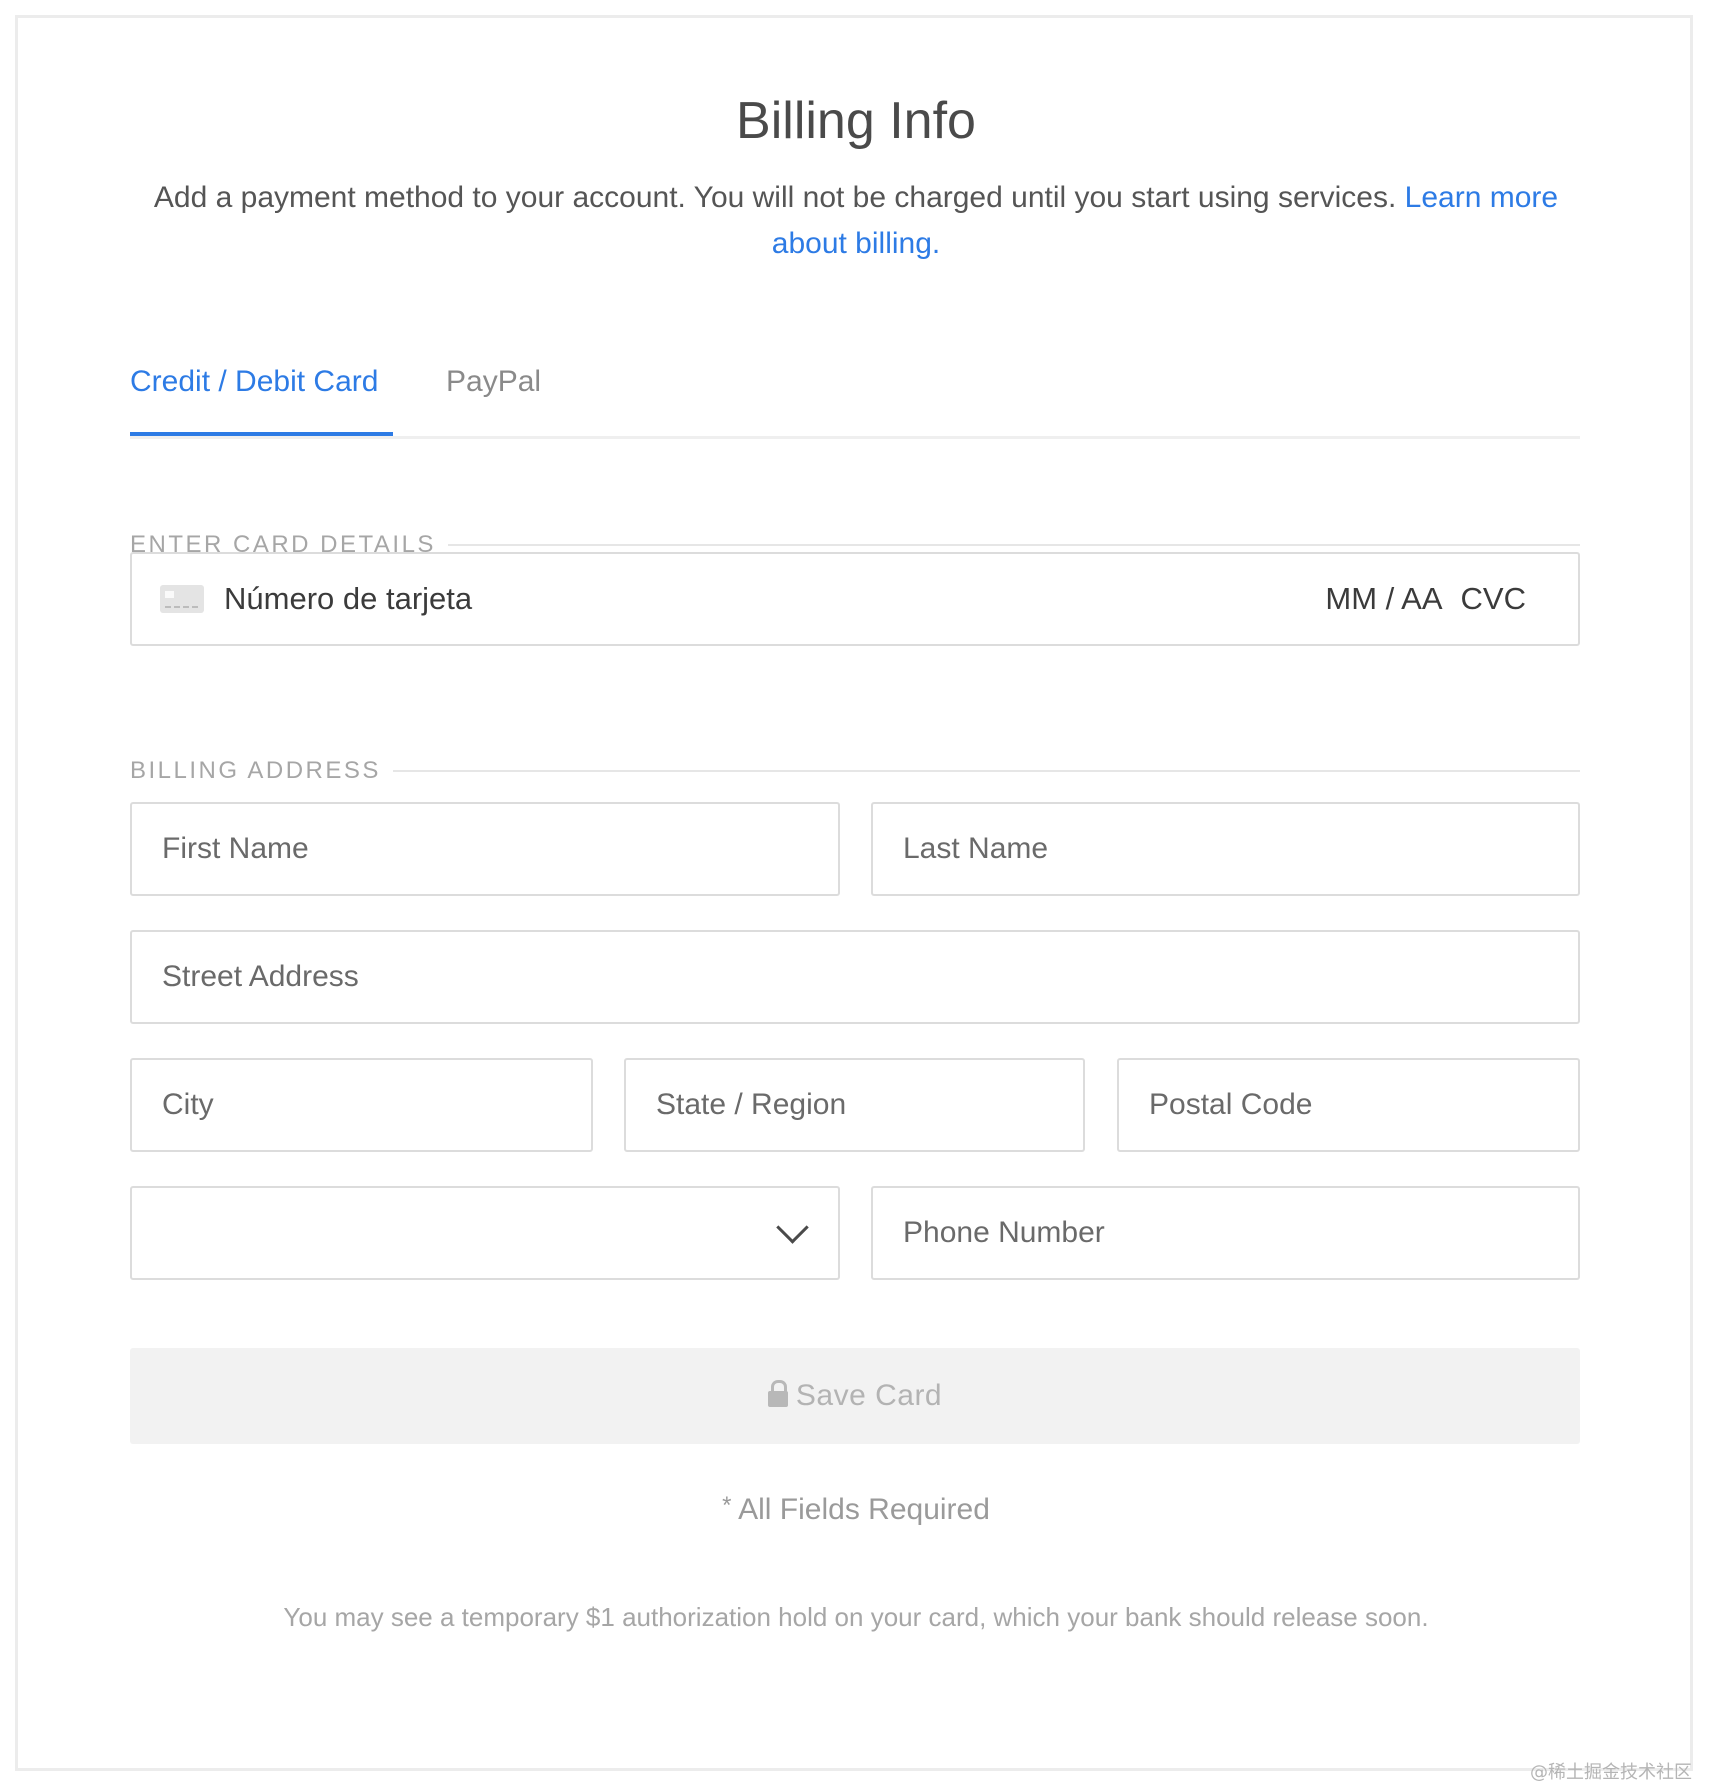  I want to click on tab-credit-debit-card: Credit / Debit Card, so click(261, 398).